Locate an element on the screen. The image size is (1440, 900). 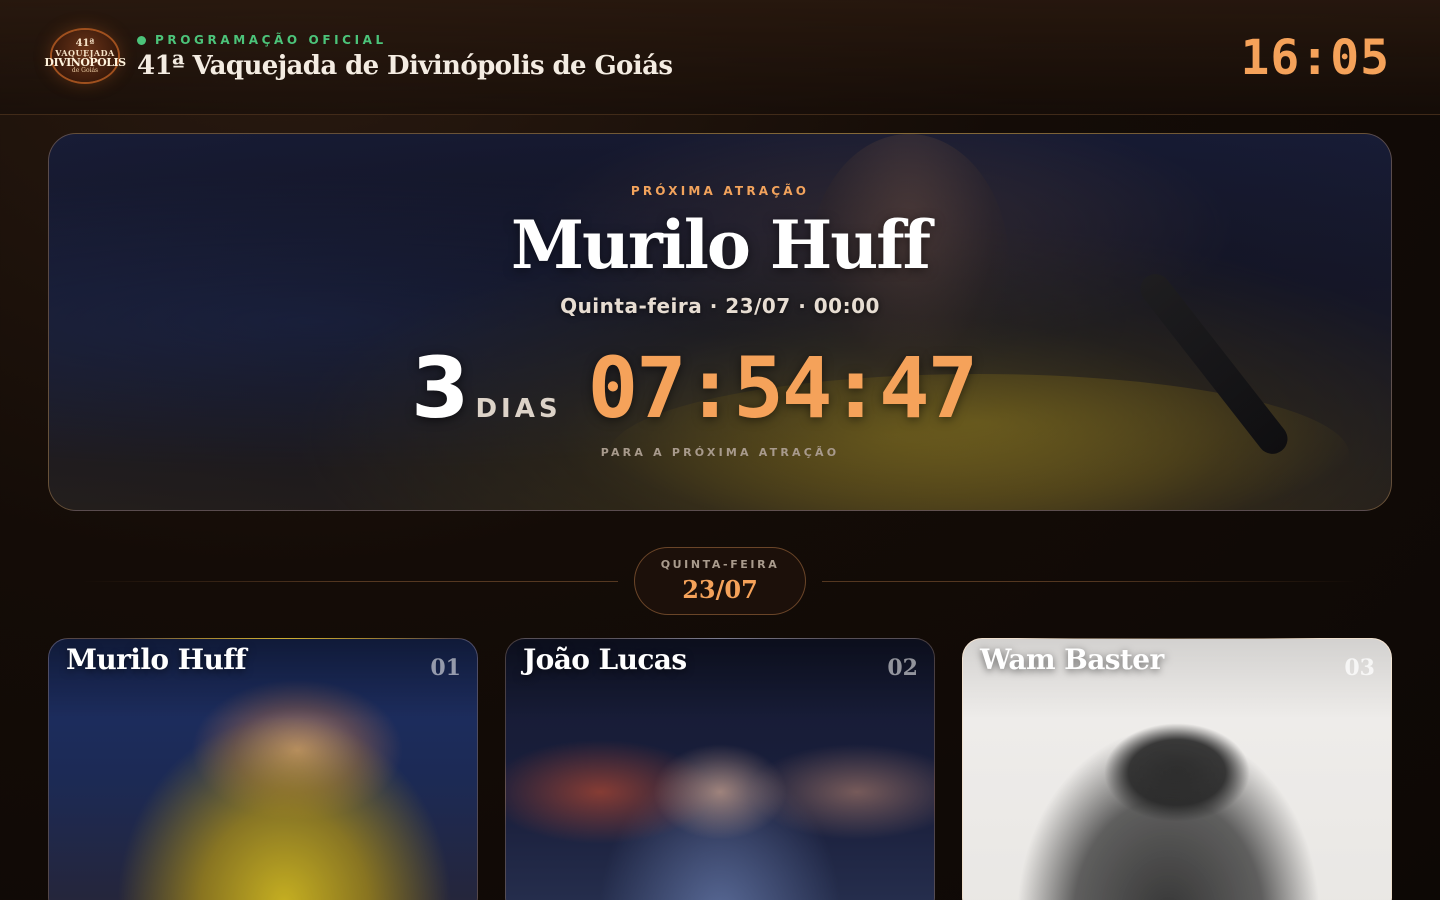
official-schedule-label: PROGRAMAÇÃO OFICIAL is located at coordinates (262, 40).